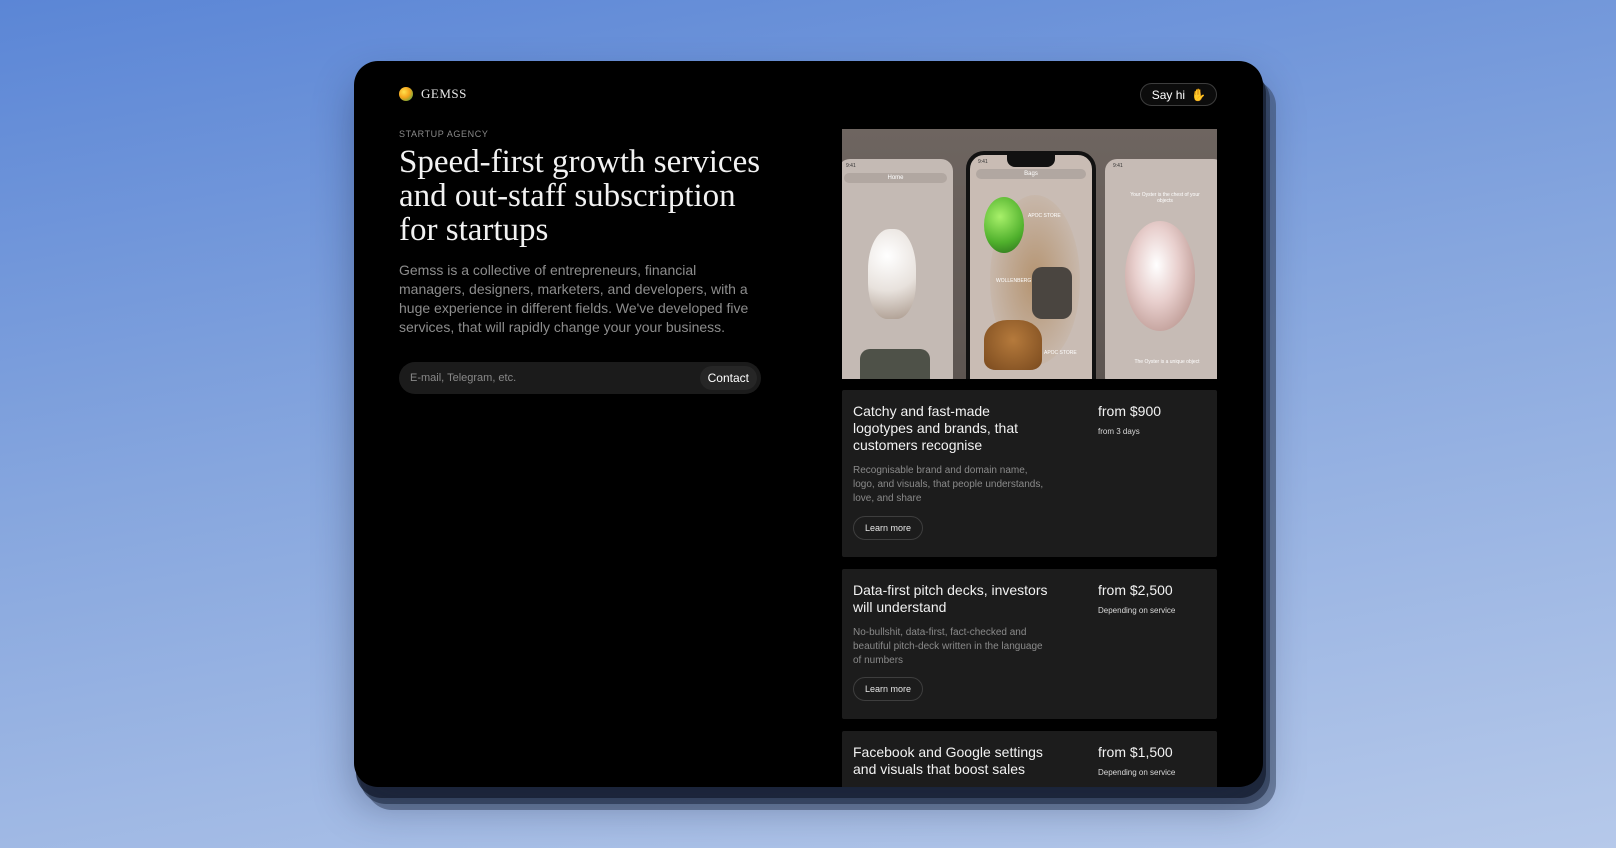 This screenshot has width=1616, height=848. I want to click on brand-name: GEMSS, so click(444, 93).